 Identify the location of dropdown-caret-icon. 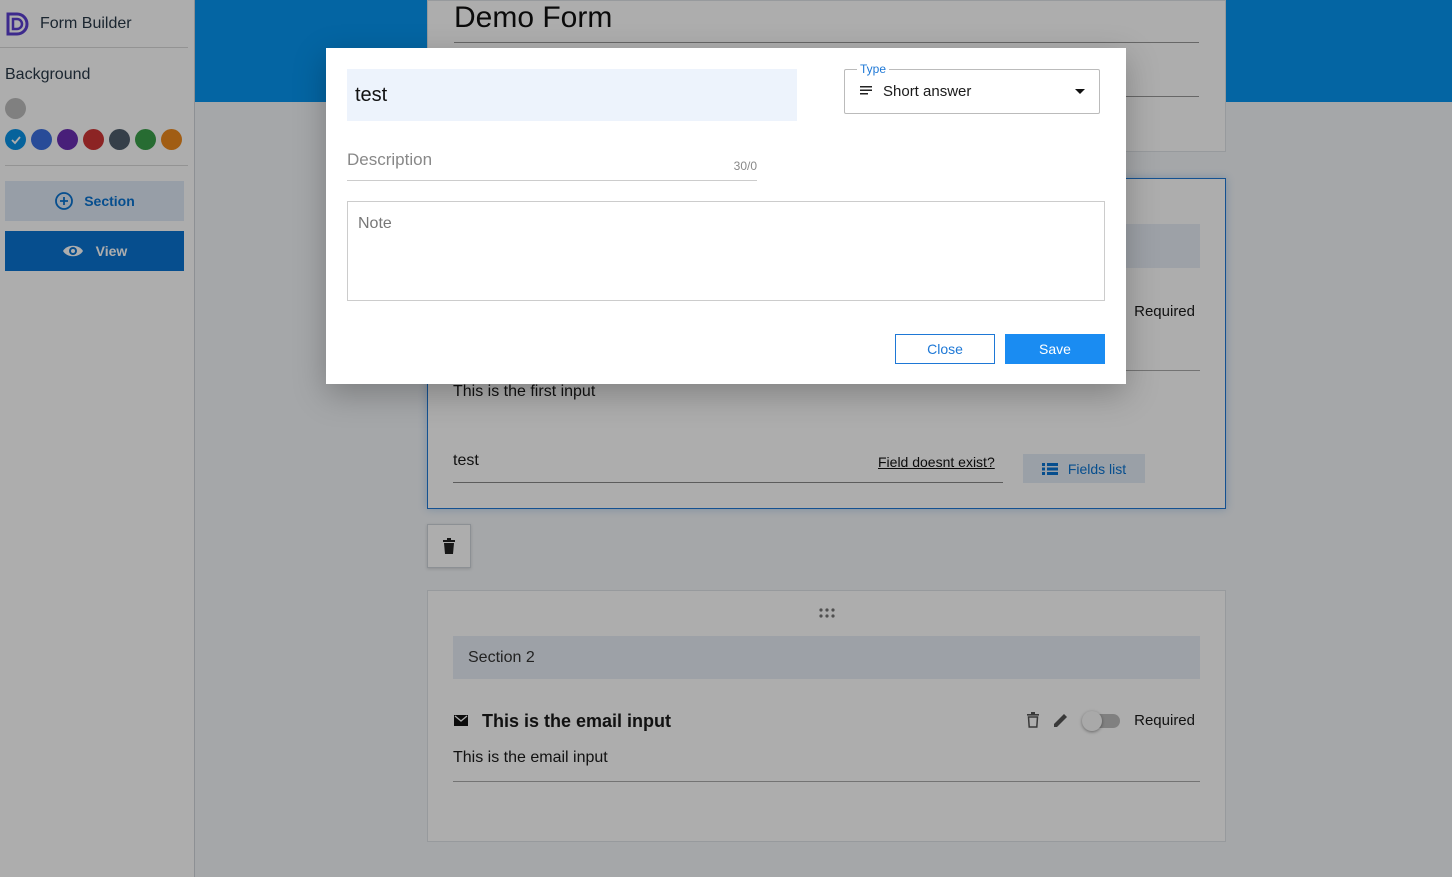
(1080, 91).